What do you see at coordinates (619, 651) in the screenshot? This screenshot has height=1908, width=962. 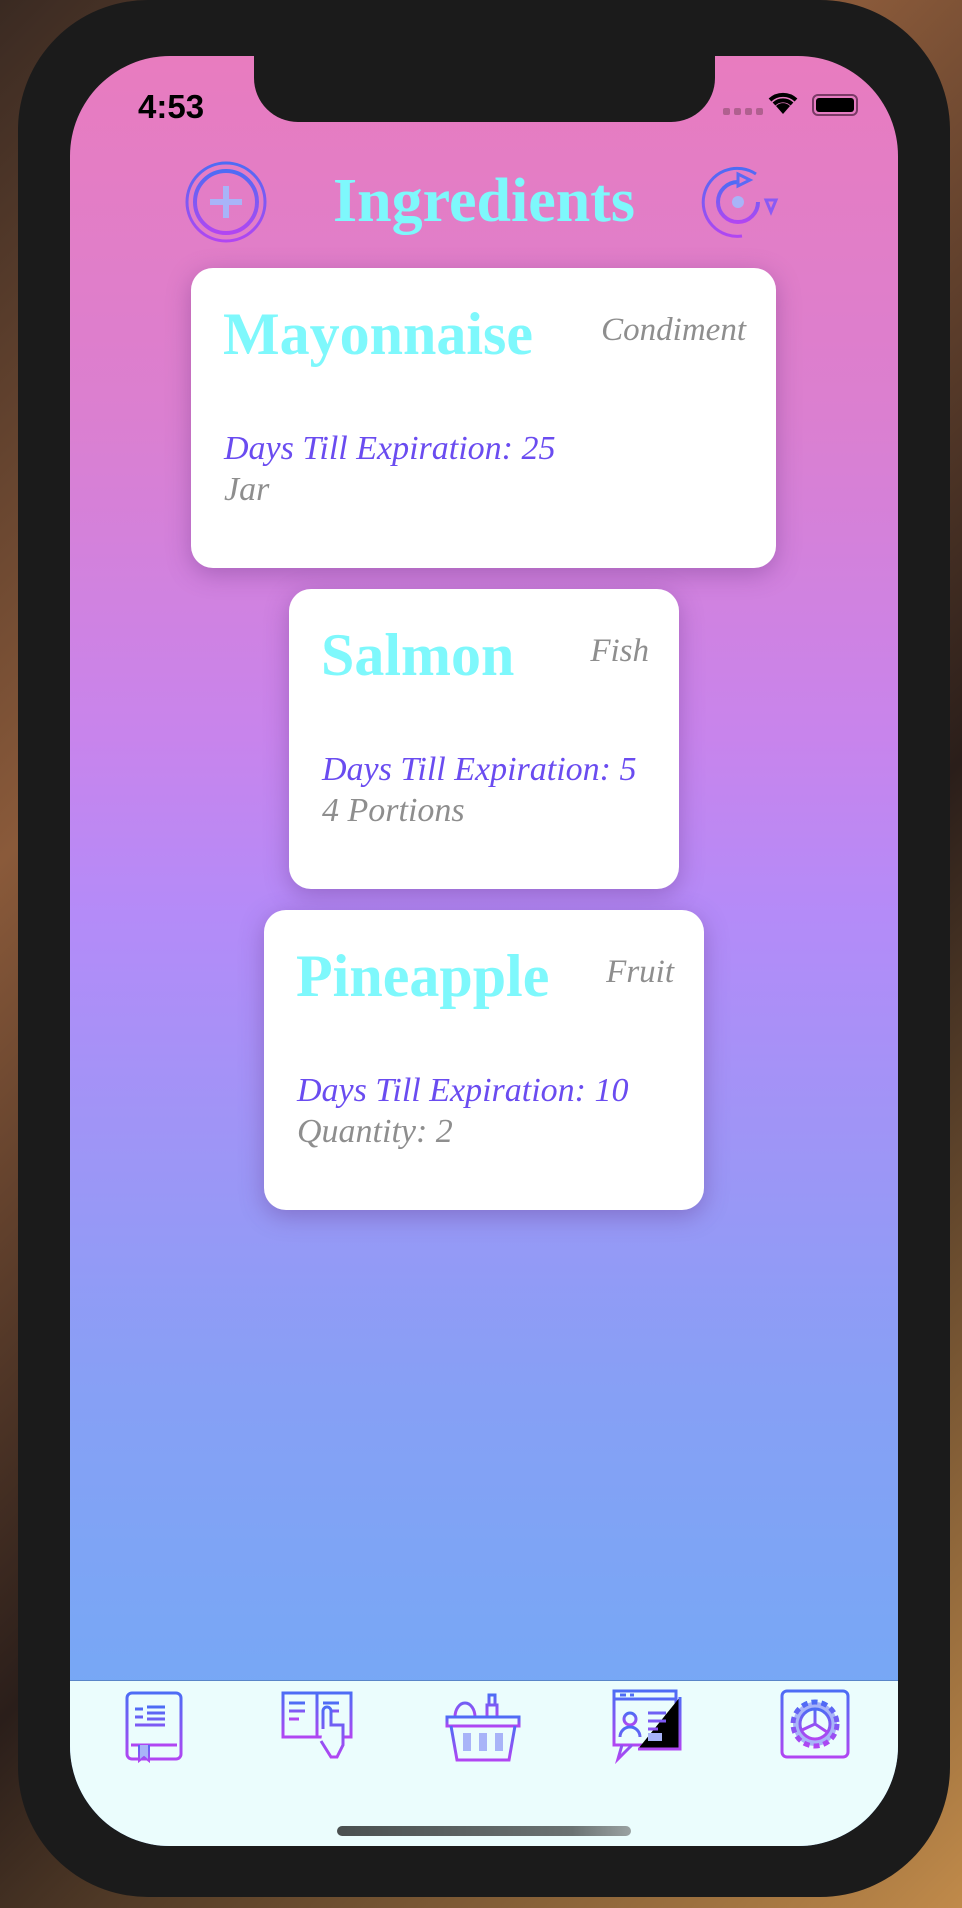 I see `ingredient-category: Fish` at bounding box center [619, 651].